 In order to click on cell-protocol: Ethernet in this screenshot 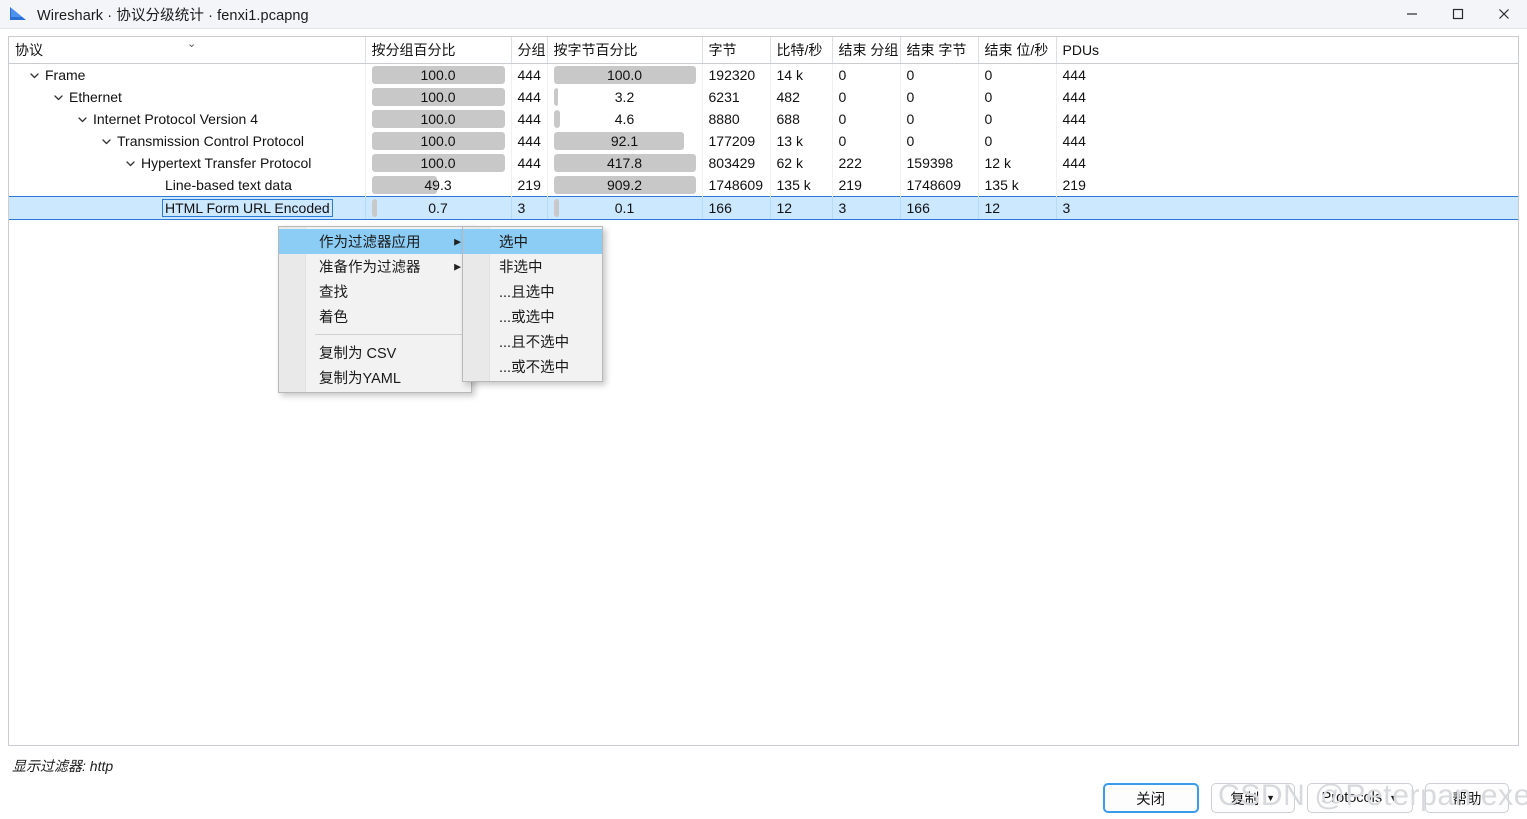, I will do `click(187, 97)`.